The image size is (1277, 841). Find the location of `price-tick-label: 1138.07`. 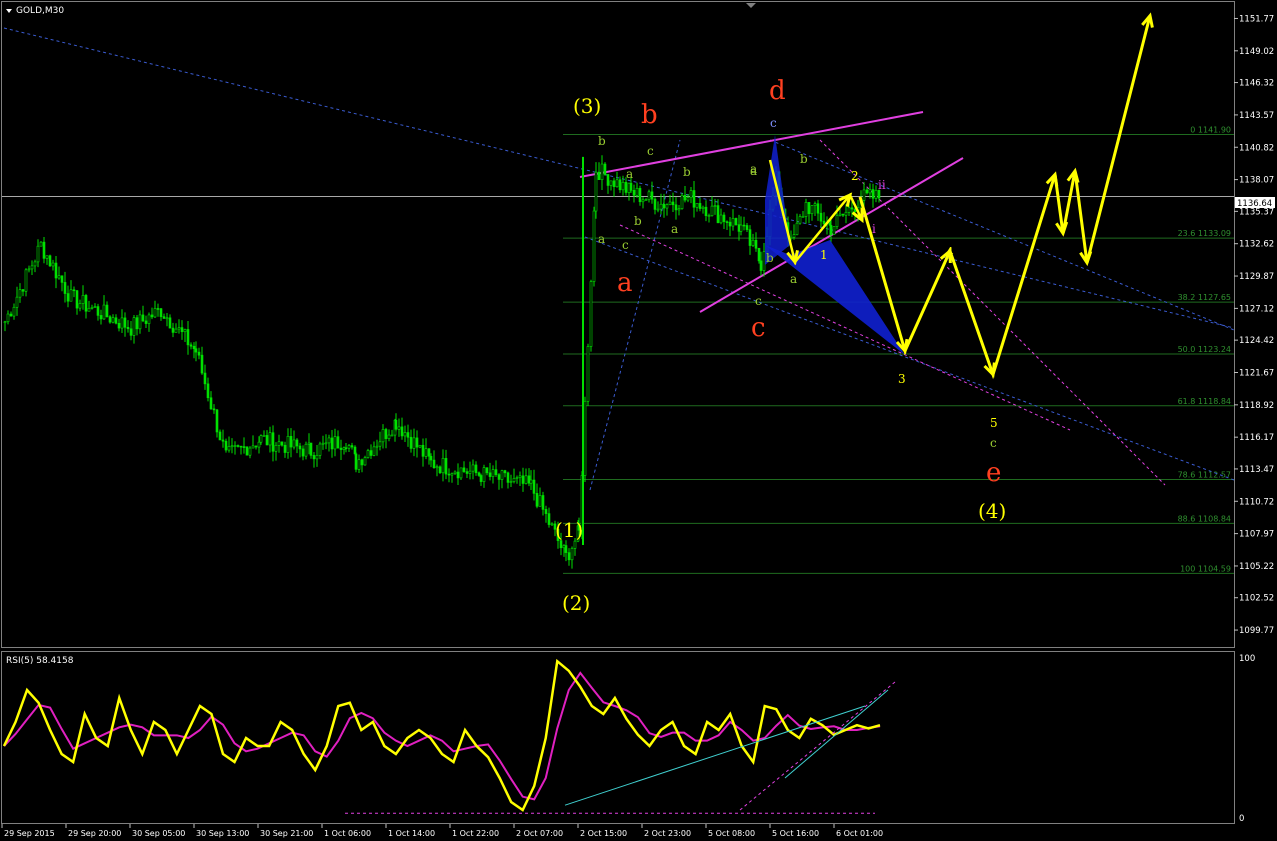

price-tick-label: 1138.07 is located at coordinates (1256, 181).